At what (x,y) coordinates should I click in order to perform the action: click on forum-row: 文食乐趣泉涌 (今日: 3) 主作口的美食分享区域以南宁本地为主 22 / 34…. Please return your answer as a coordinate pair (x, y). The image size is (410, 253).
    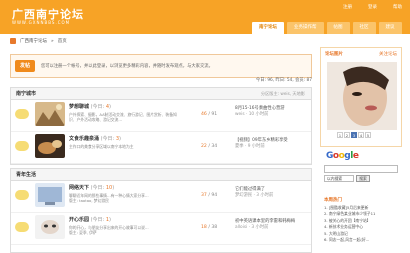
    Looking at the image, I should click on (161, 148).